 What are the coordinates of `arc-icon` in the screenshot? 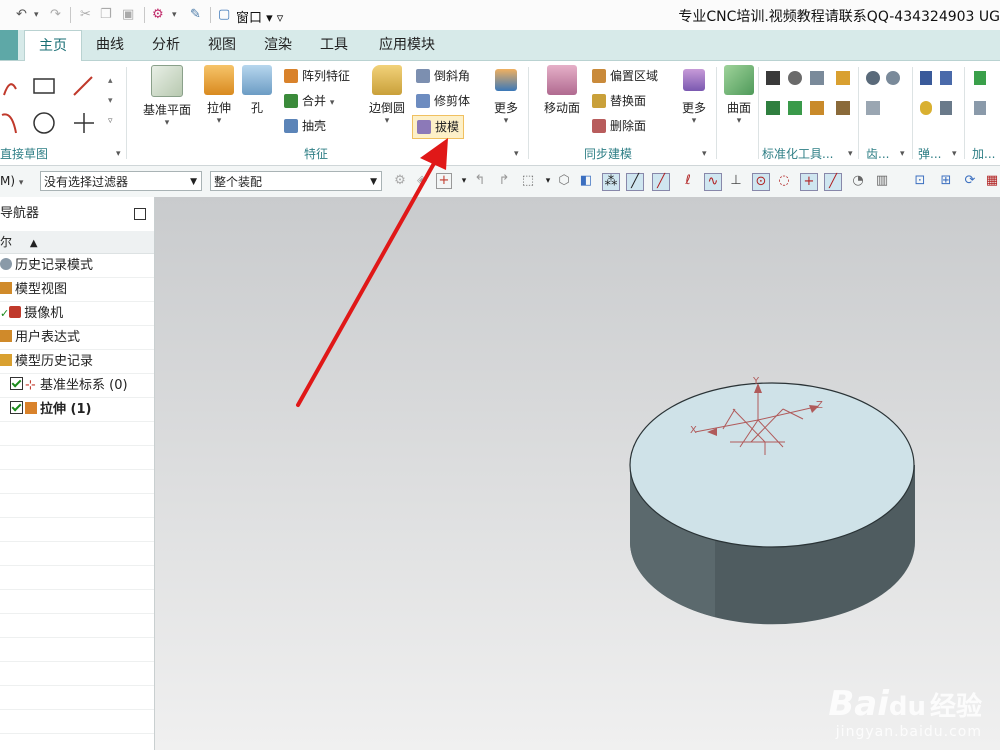 It's located at (10, 89).